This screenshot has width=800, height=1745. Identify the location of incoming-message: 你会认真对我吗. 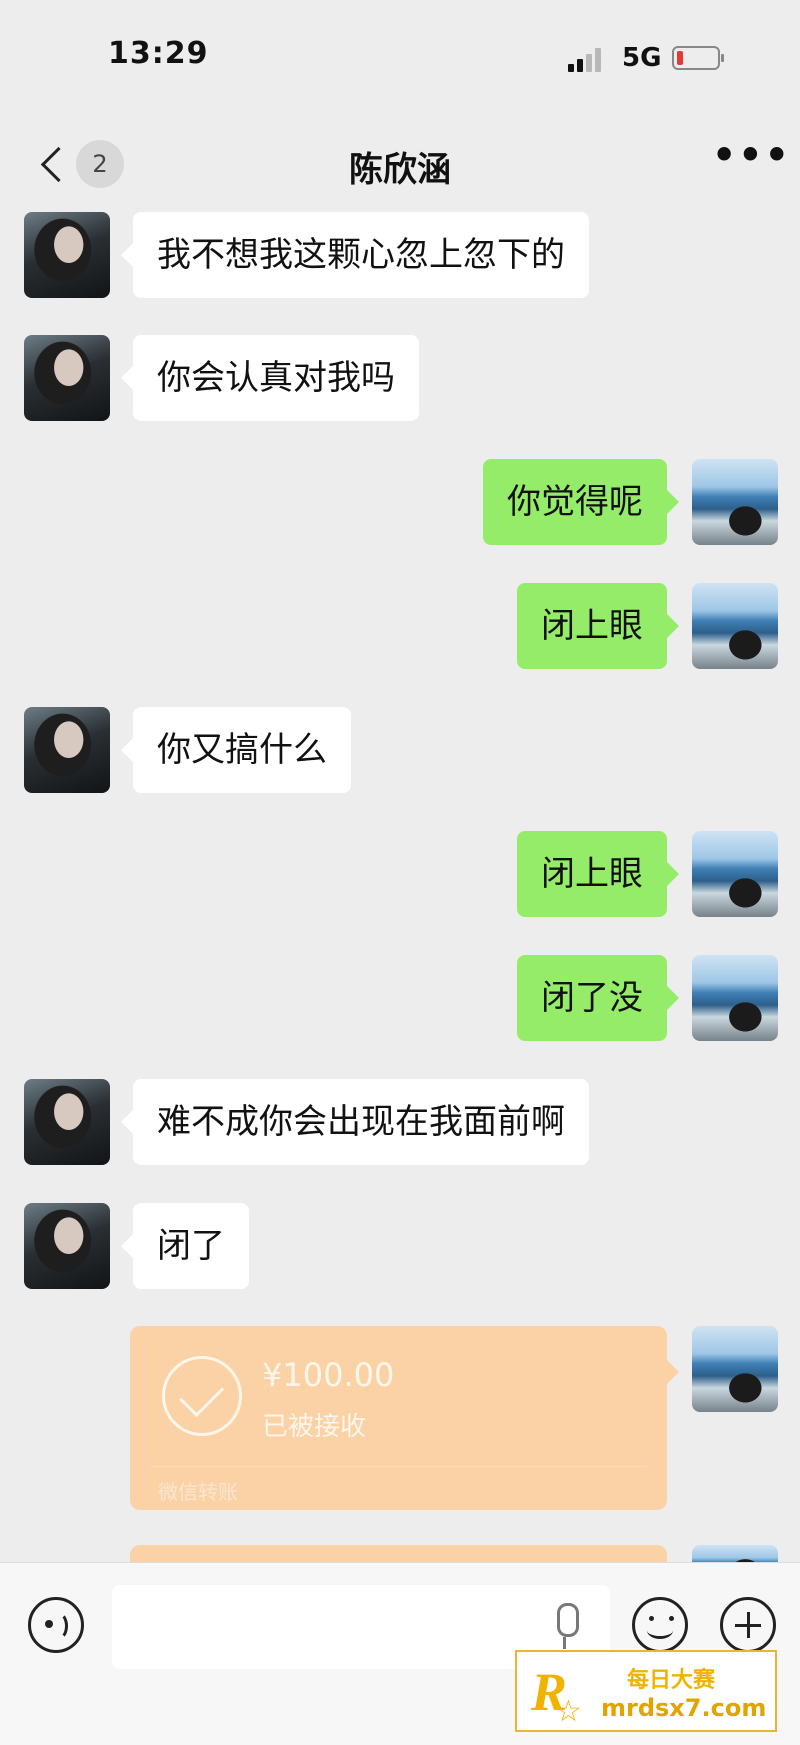
(270, 378).